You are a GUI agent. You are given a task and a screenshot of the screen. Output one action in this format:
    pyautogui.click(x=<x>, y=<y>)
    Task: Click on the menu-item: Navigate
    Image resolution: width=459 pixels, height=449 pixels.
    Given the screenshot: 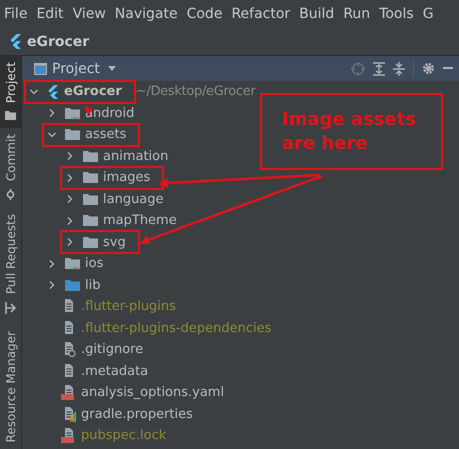 What is the action you would take?
    pyautogui.click(x=146, y=14)
    